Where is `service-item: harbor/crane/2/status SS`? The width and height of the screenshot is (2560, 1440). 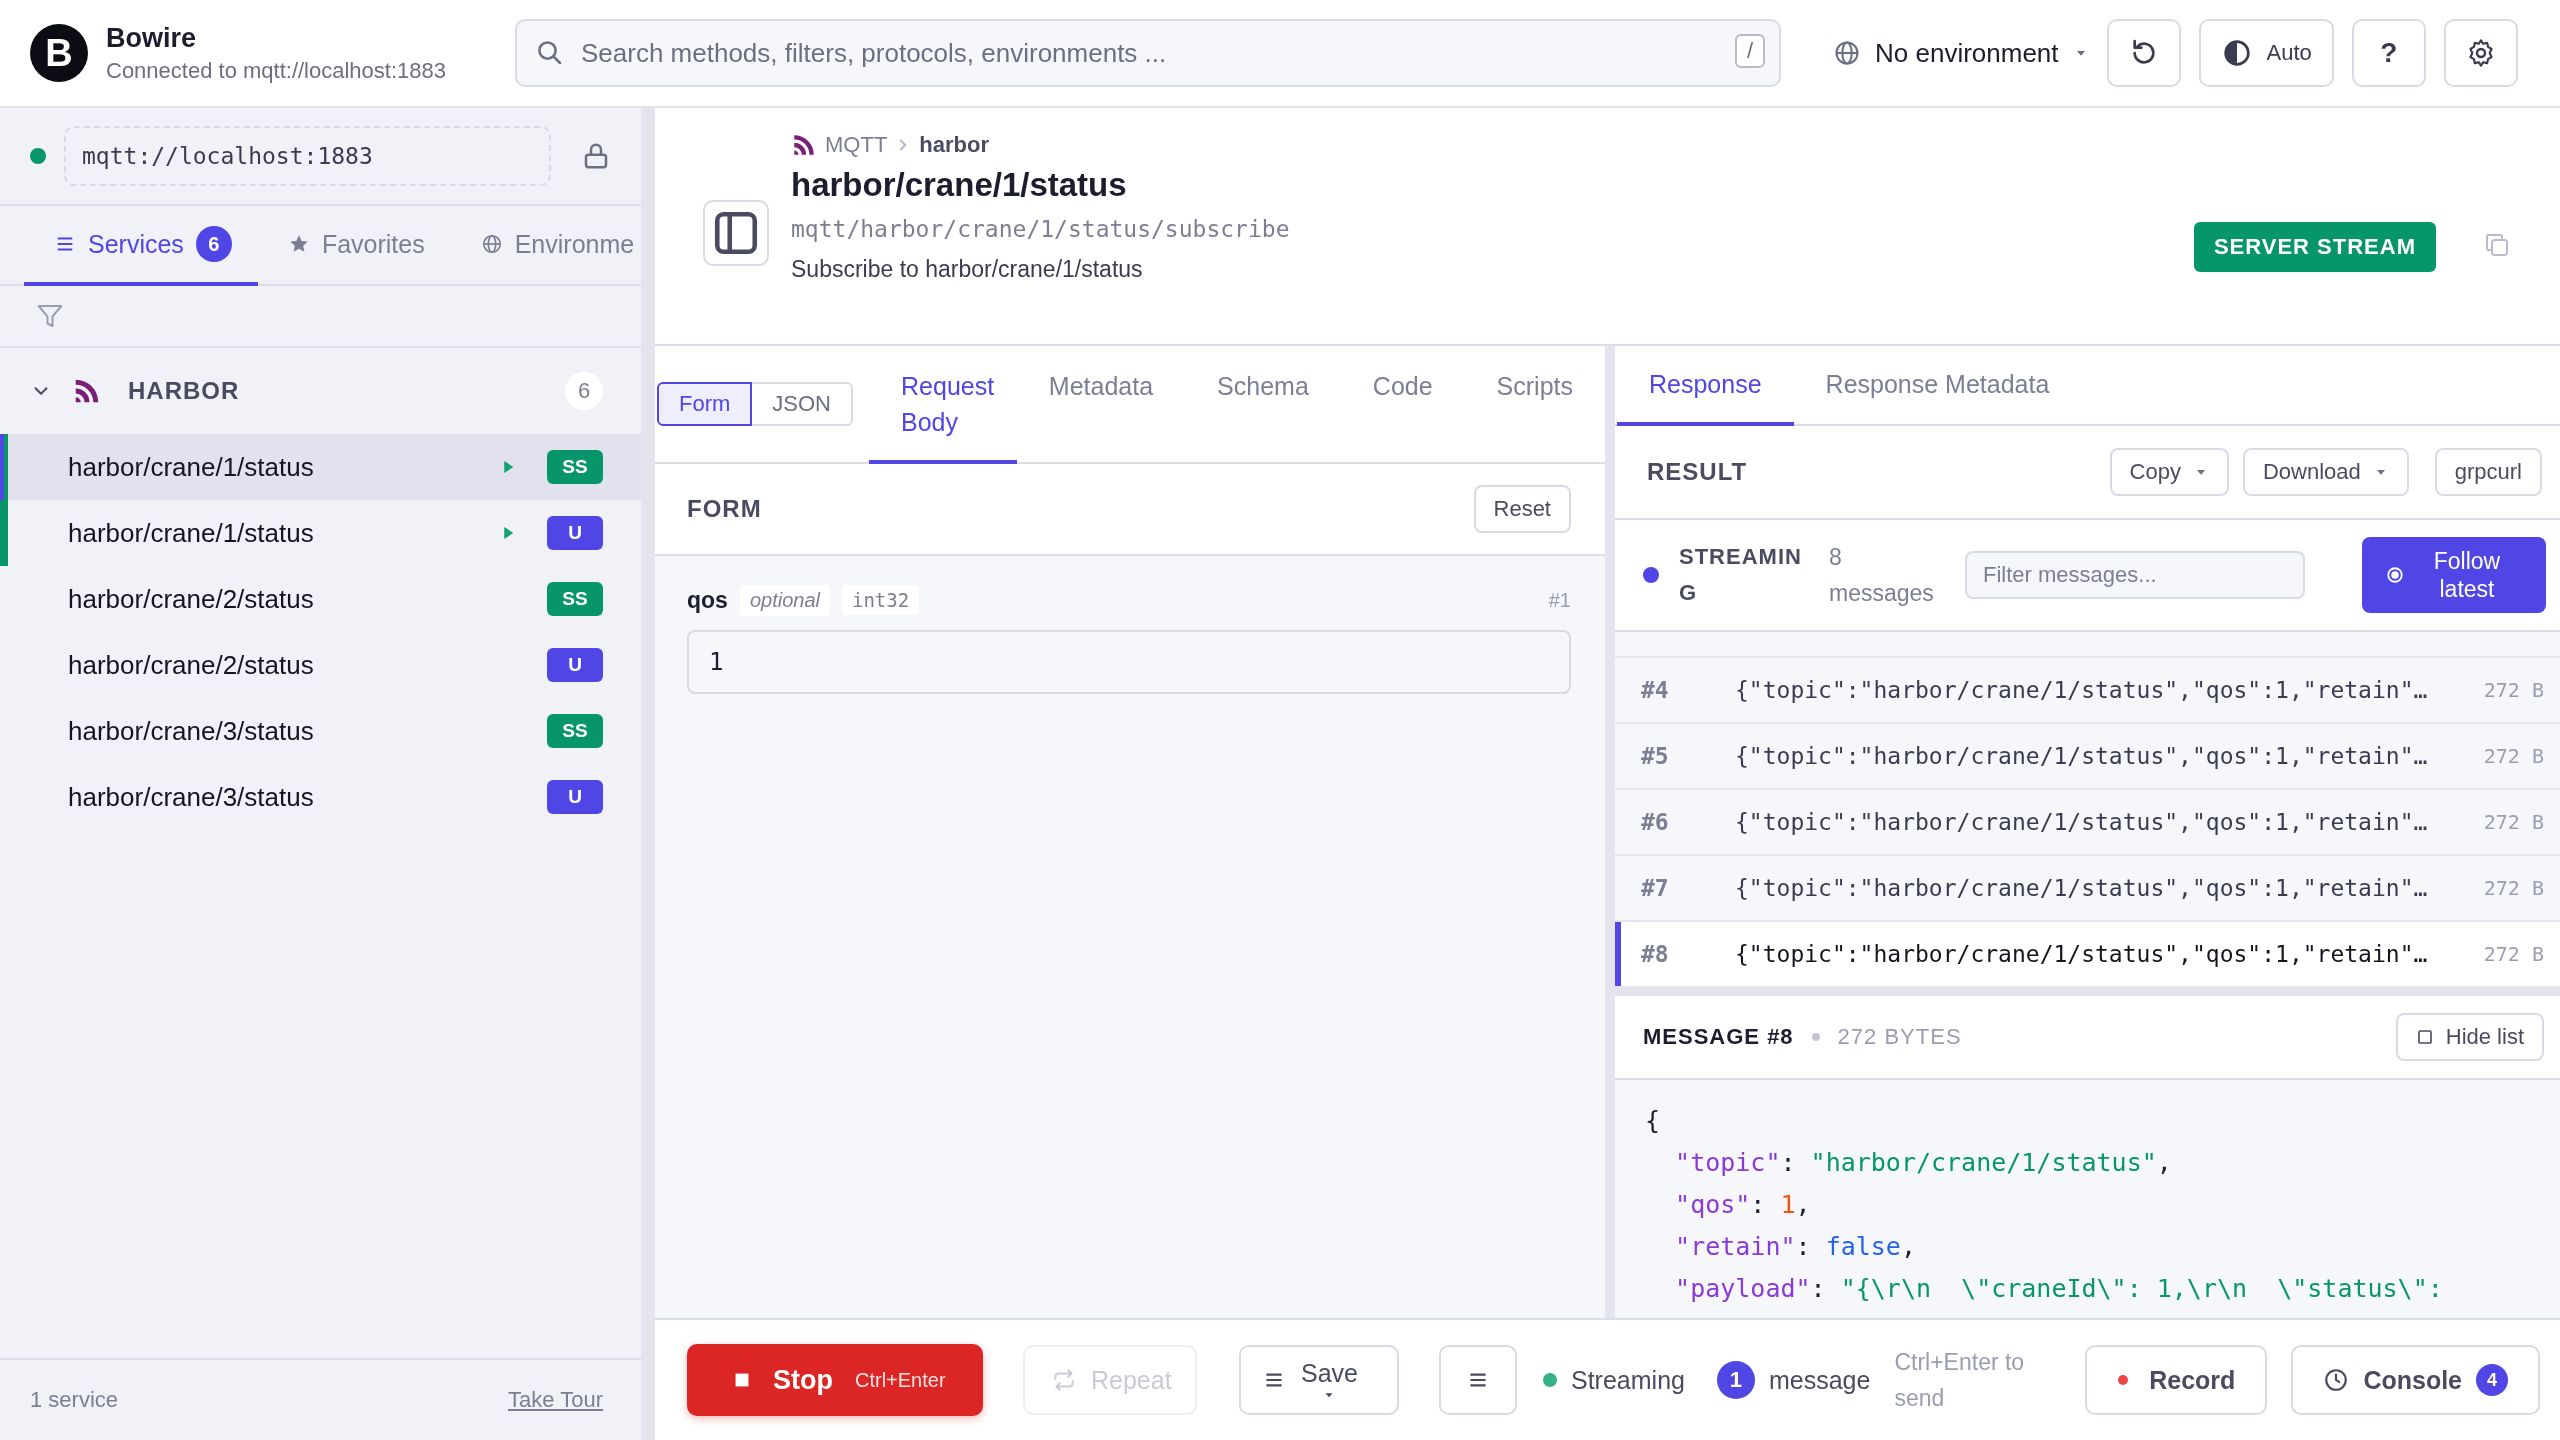
service-item: harbor/crane/2/status SS is located at coordinates (320, 599).